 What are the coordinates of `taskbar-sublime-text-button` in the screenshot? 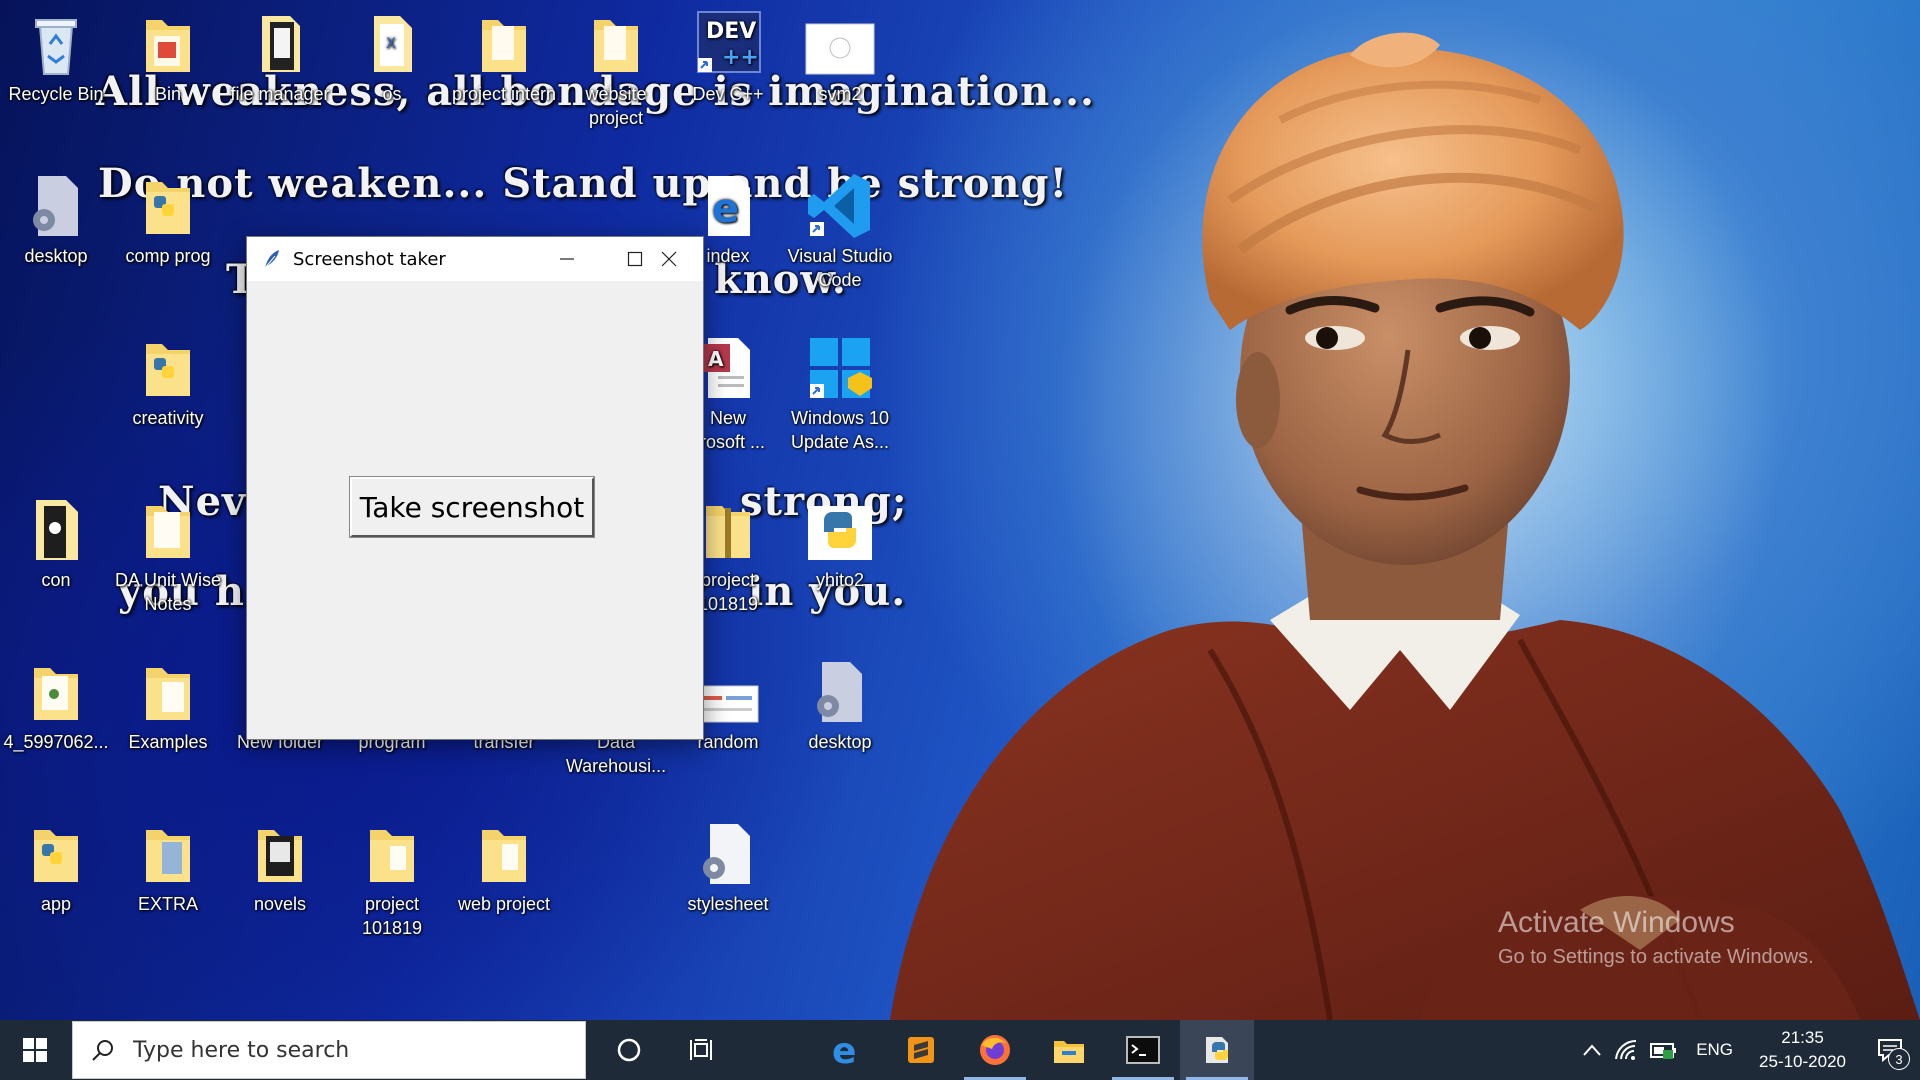 It's located at (921, 1050).